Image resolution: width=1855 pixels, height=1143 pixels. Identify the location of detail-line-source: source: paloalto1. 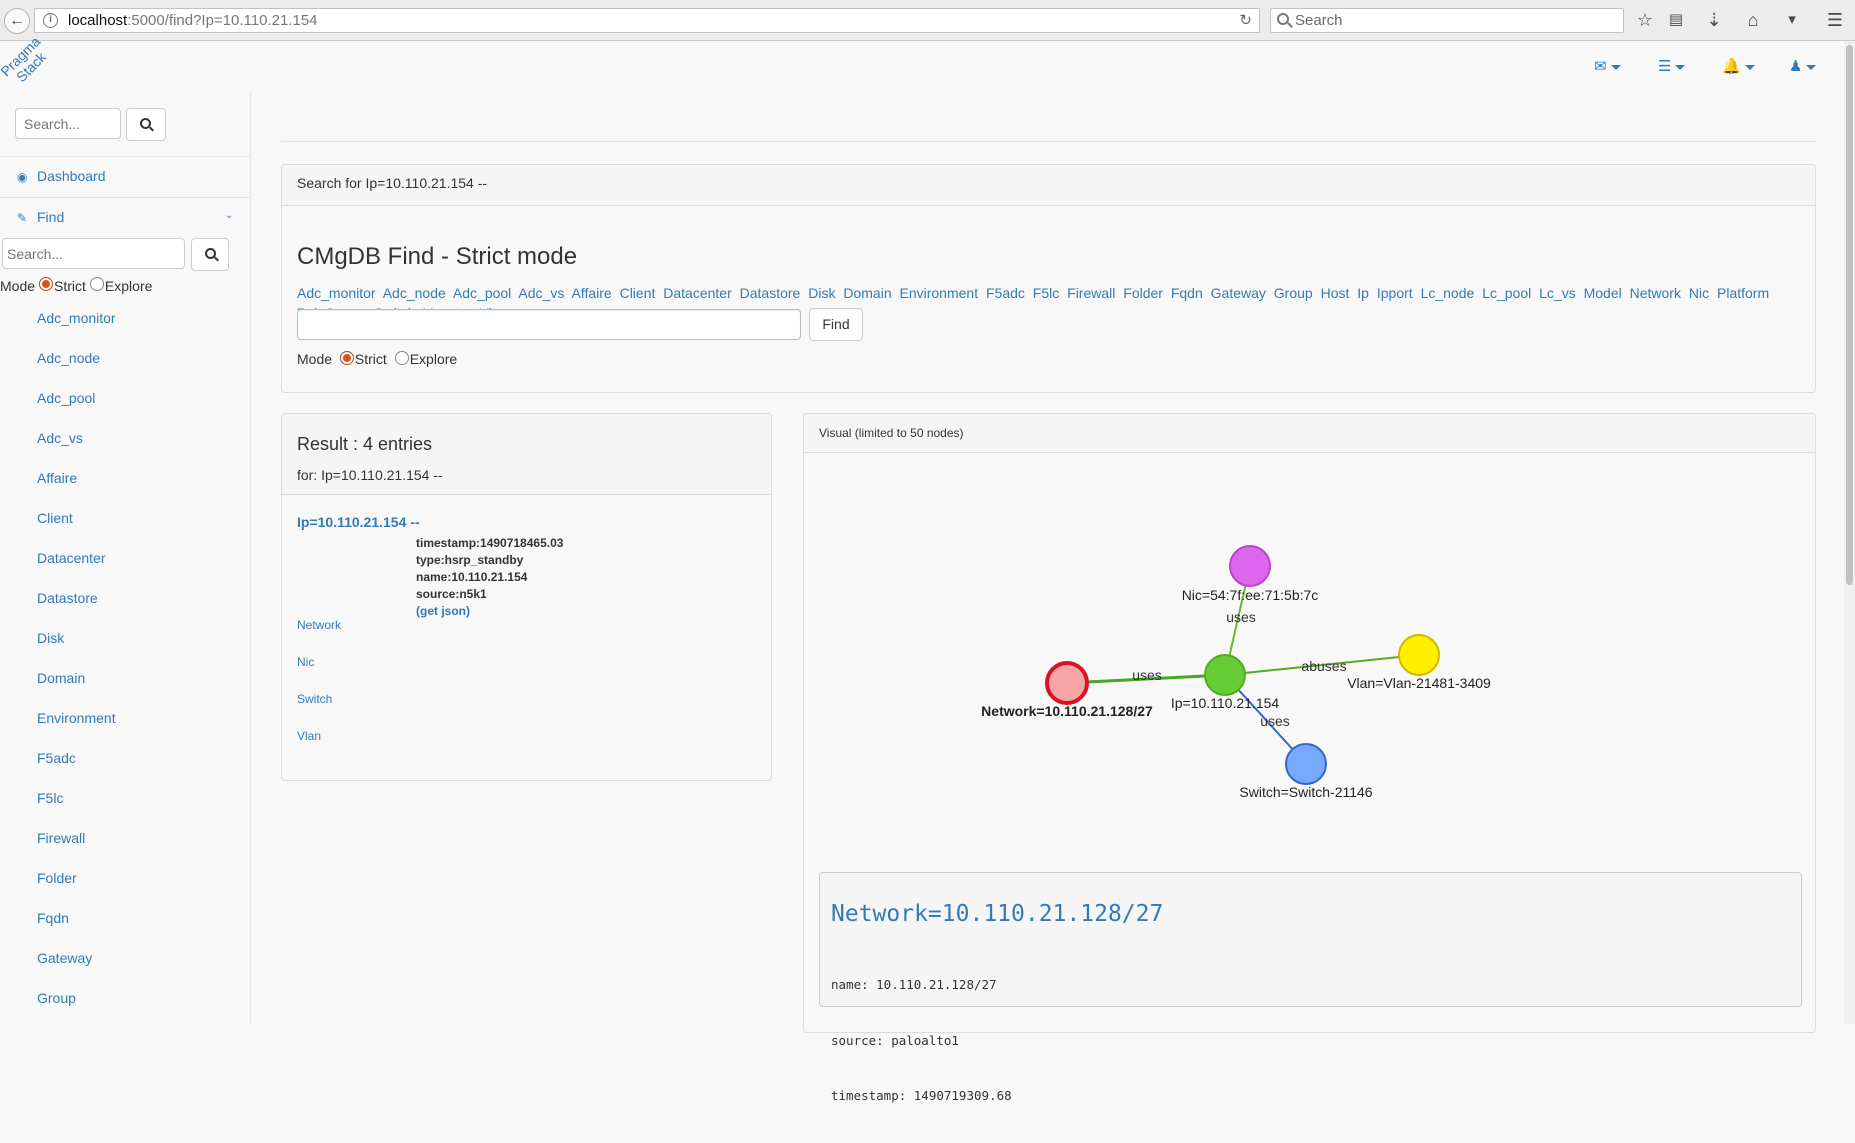
(895, 1040).